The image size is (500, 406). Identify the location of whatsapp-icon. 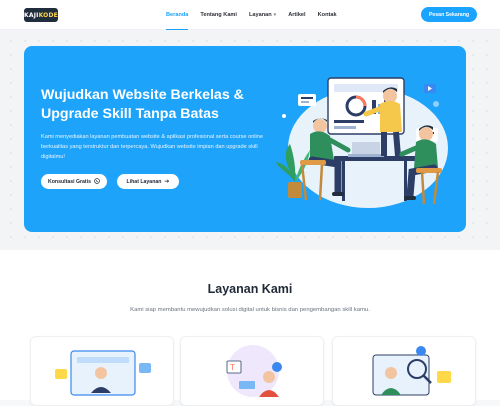
(97, 181).